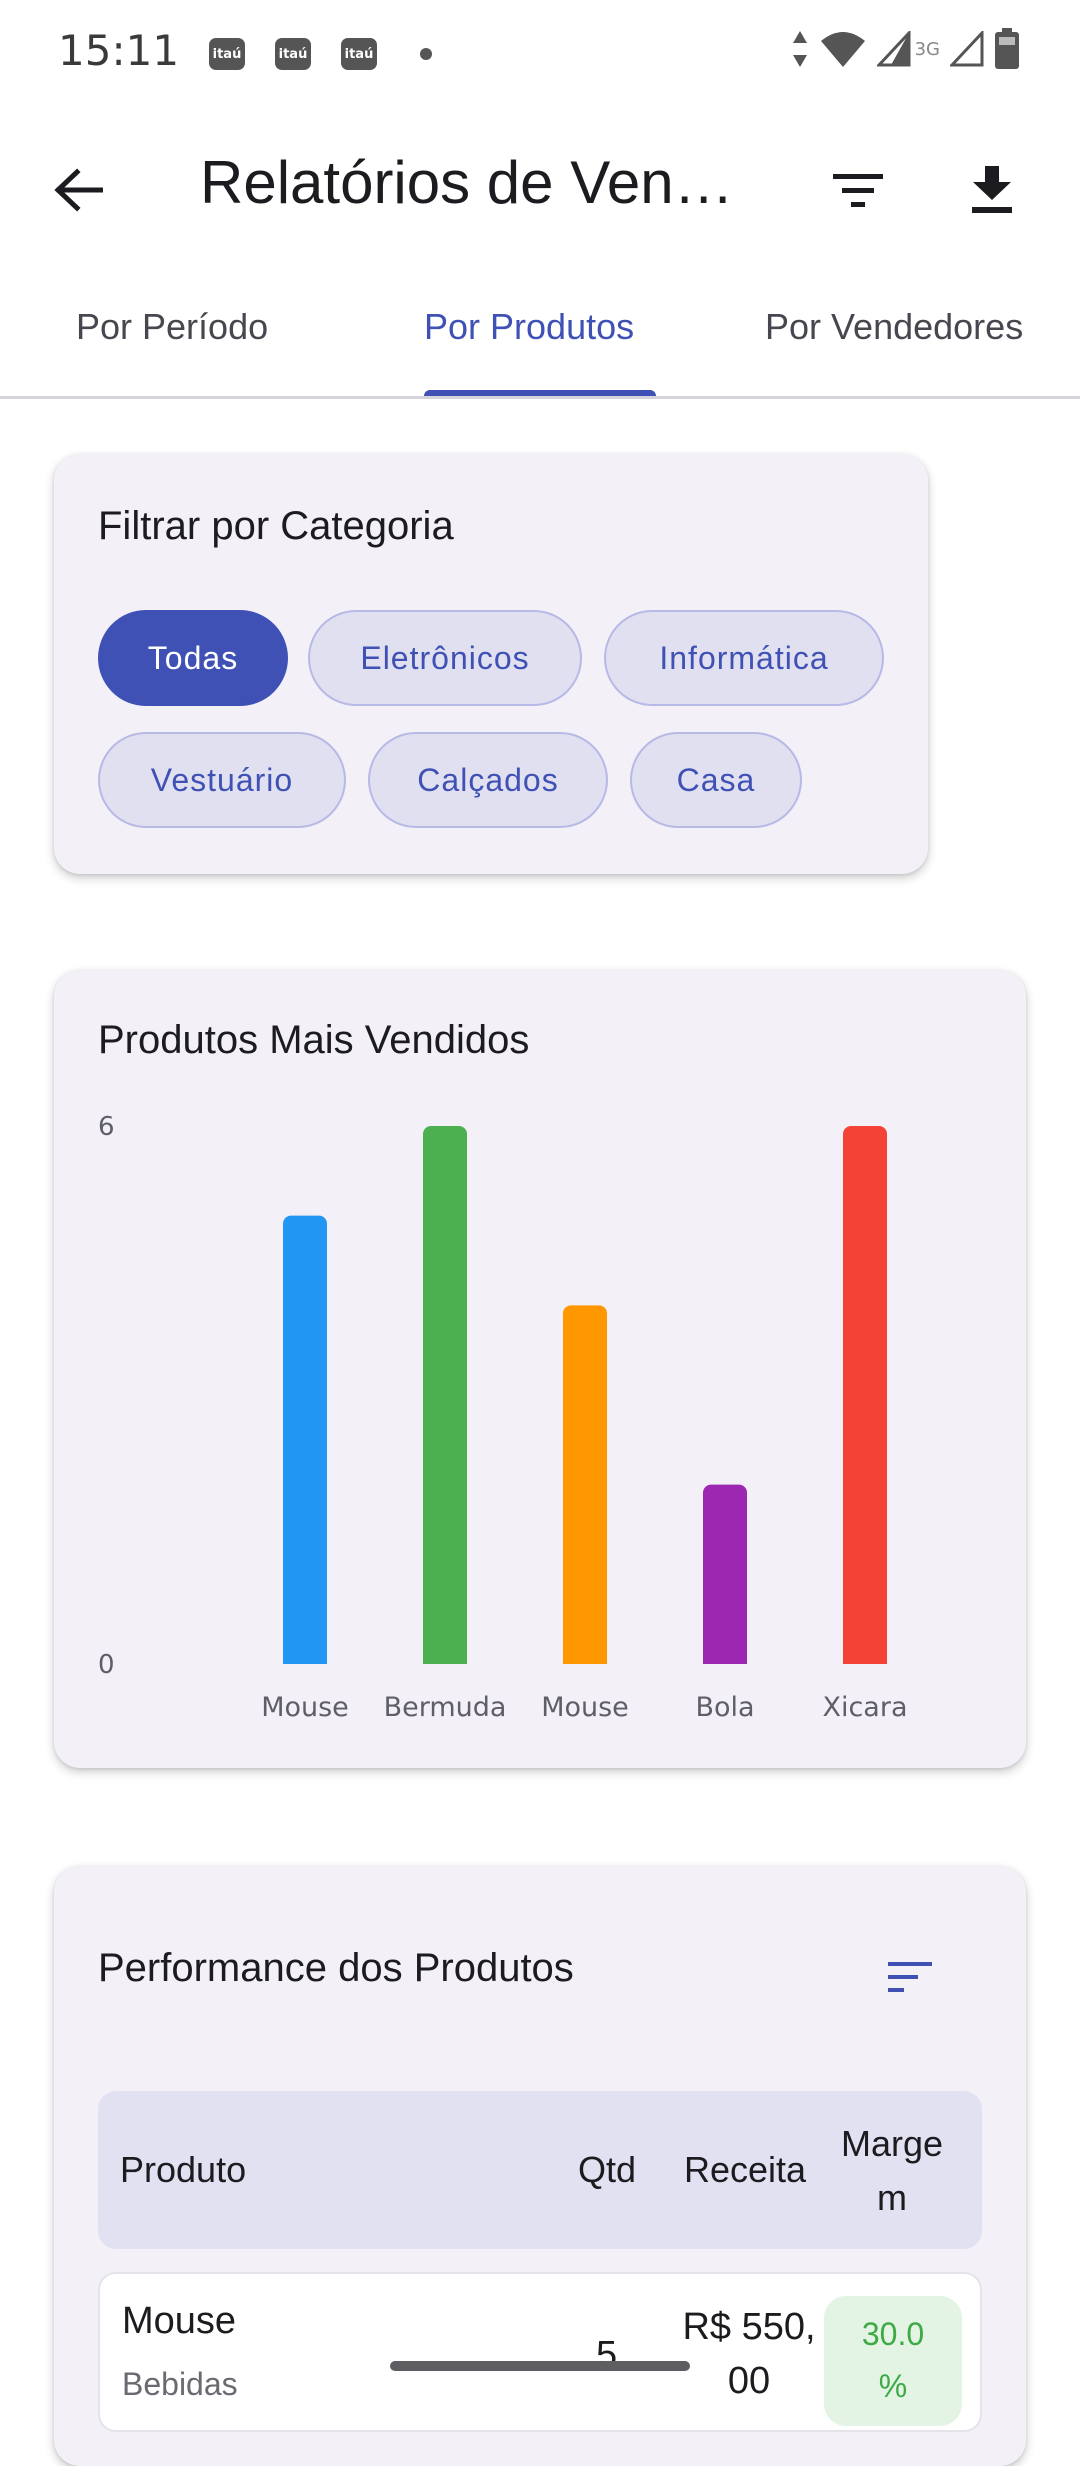 This screenshot has width=1080, height=2466. I want to click on back-button, so click(78, 190).